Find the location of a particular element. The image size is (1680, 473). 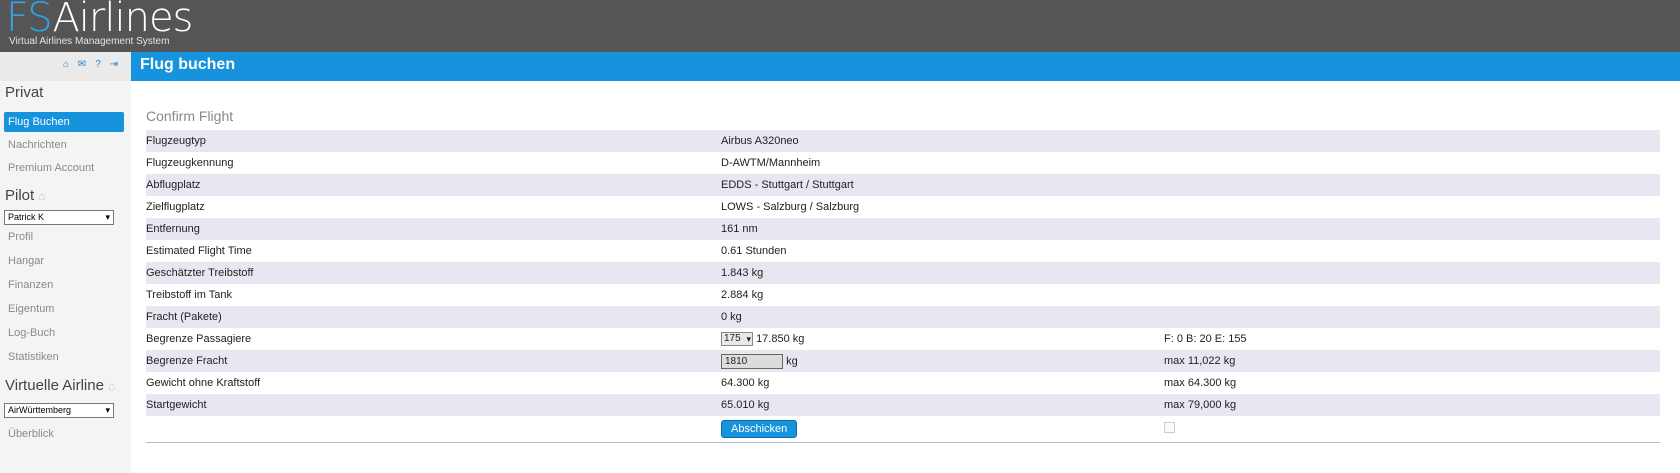

sidebar-item-hangar: Hangar is located at coordinates (64, 261).